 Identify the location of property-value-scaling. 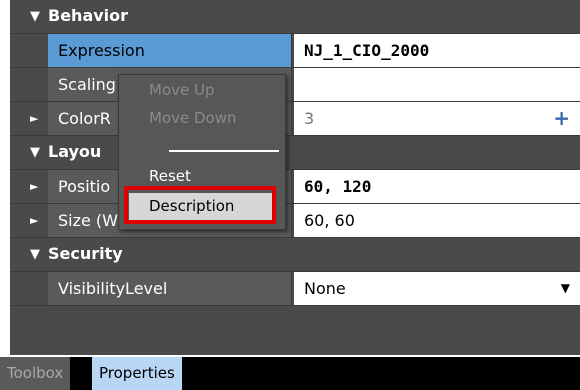
(437, 84).